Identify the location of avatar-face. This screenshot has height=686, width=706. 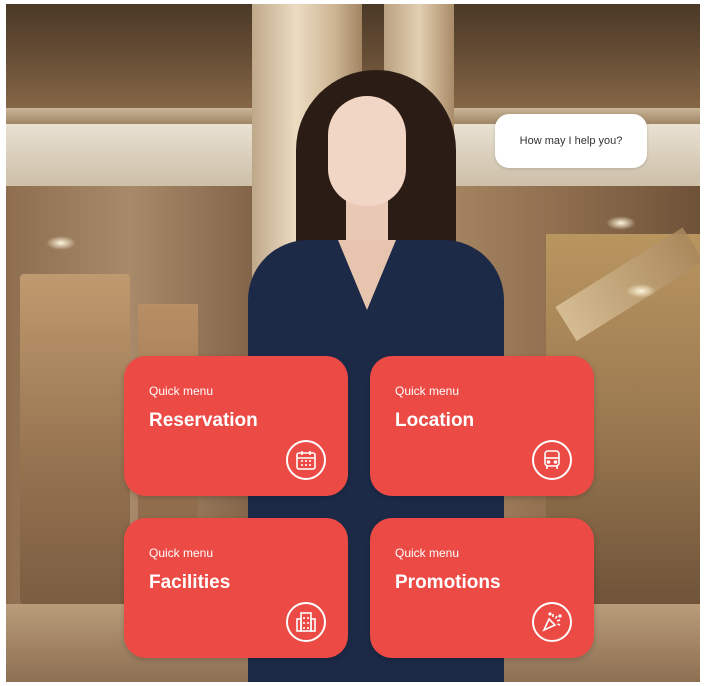
(367, 151).